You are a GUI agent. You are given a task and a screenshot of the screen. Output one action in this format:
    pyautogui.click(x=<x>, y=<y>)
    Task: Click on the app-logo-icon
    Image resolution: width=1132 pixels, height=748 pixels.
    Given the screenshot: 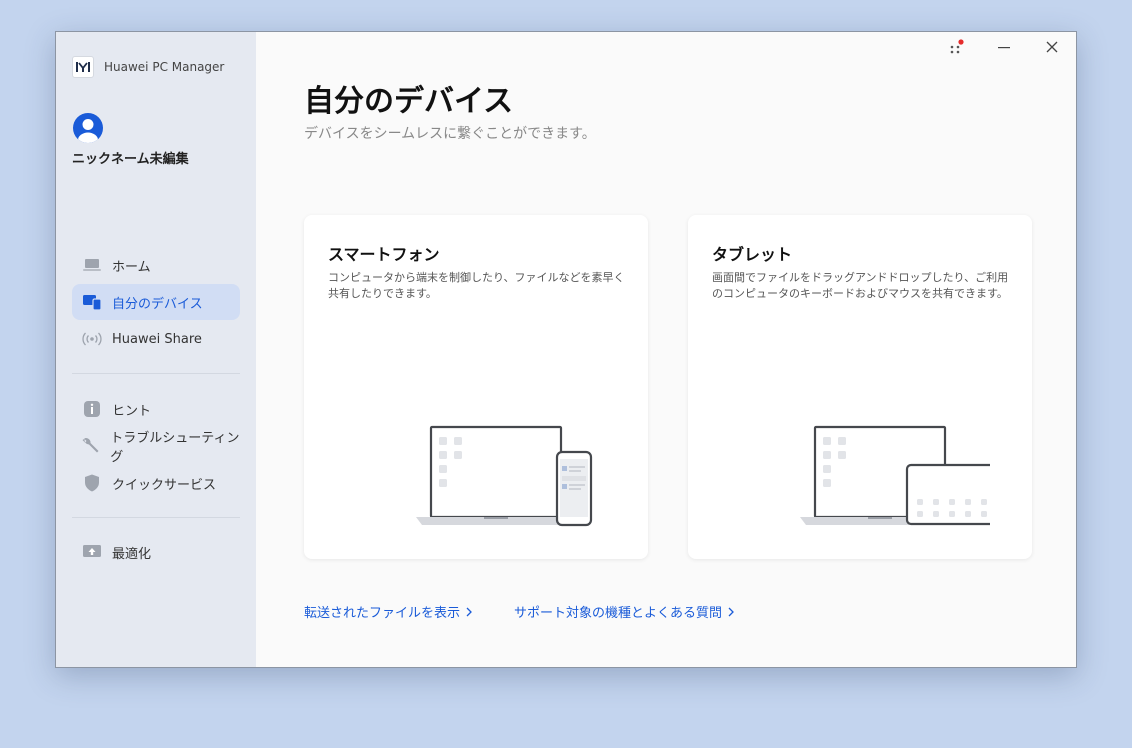 What is the action you would take?
    pyautogui.click(x=83, y=67)
    